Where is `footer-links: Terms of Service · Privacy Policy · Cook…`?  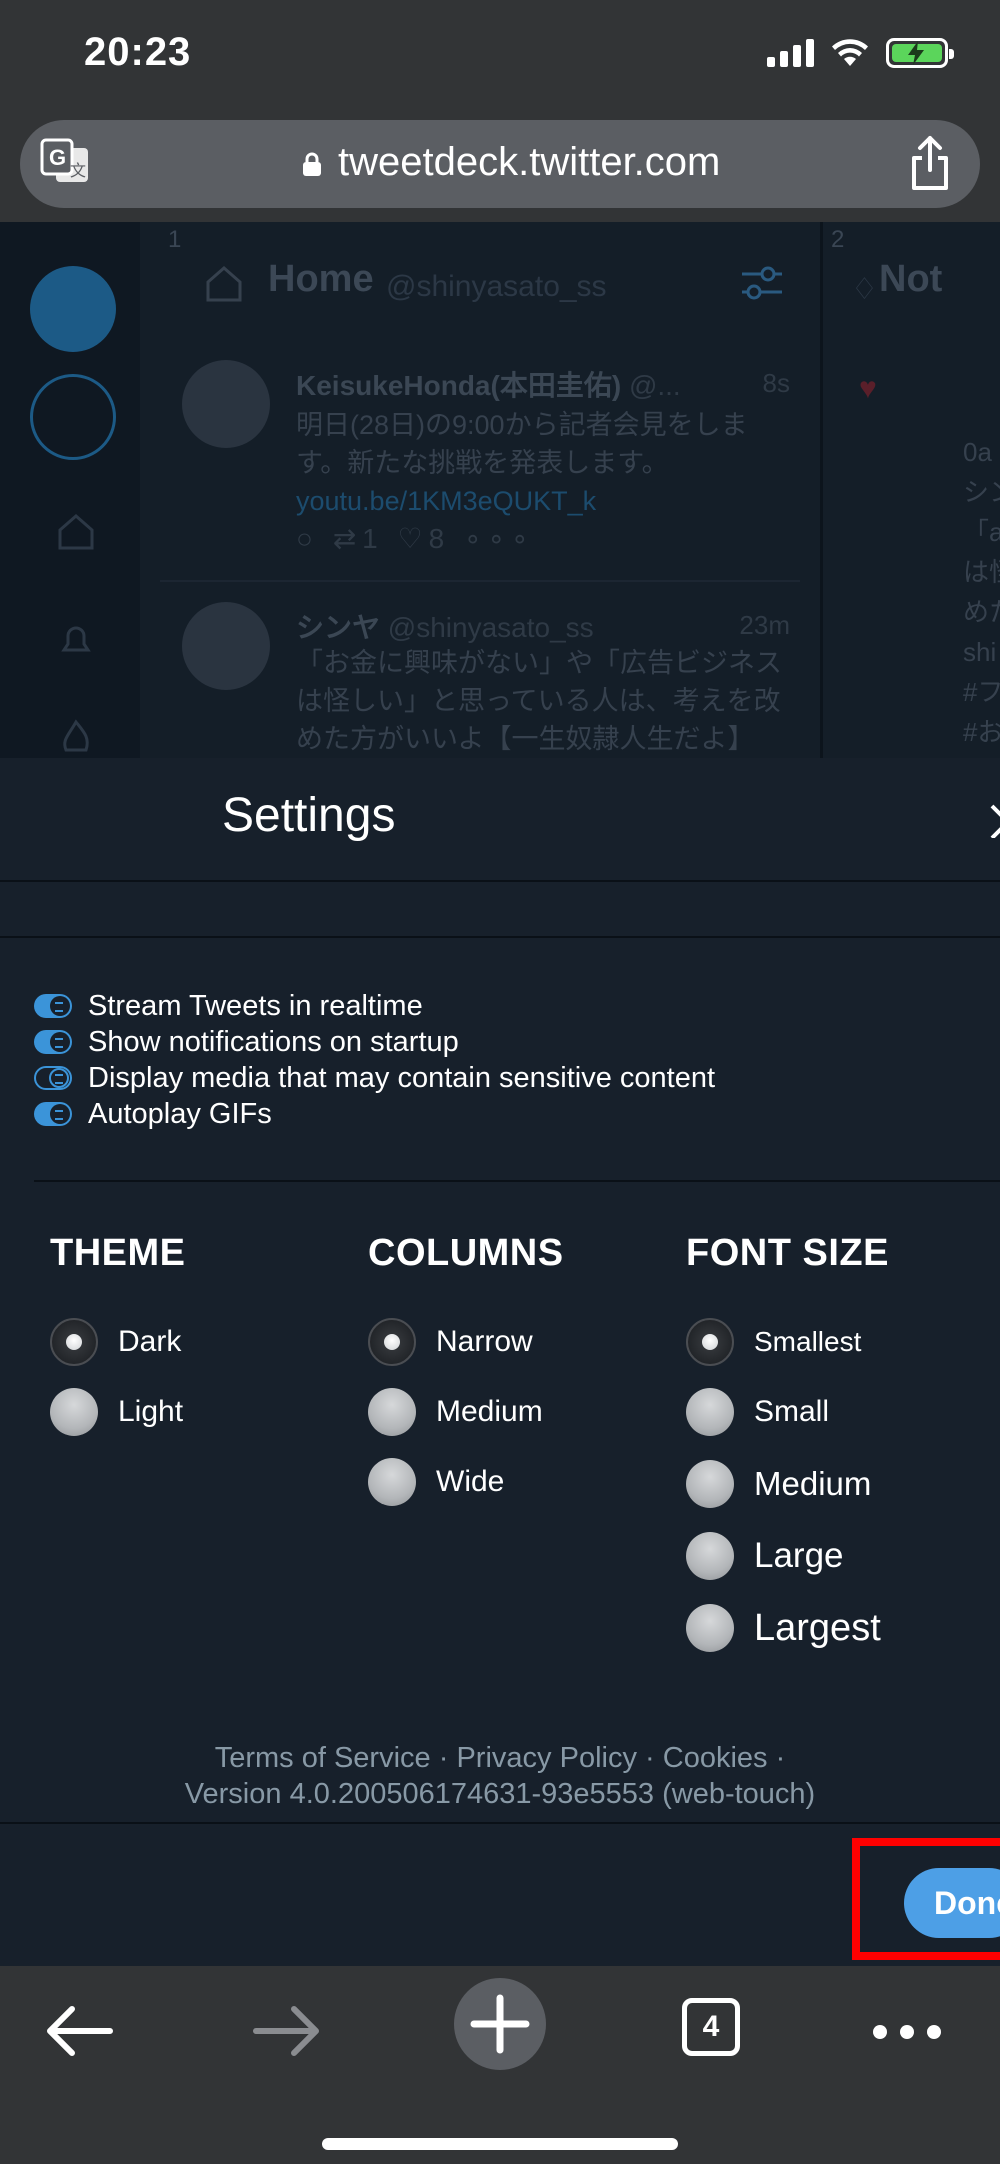 footer-links: Terms of Service · Privacy Policy · Cook… is located at coordinates (500, 1758).